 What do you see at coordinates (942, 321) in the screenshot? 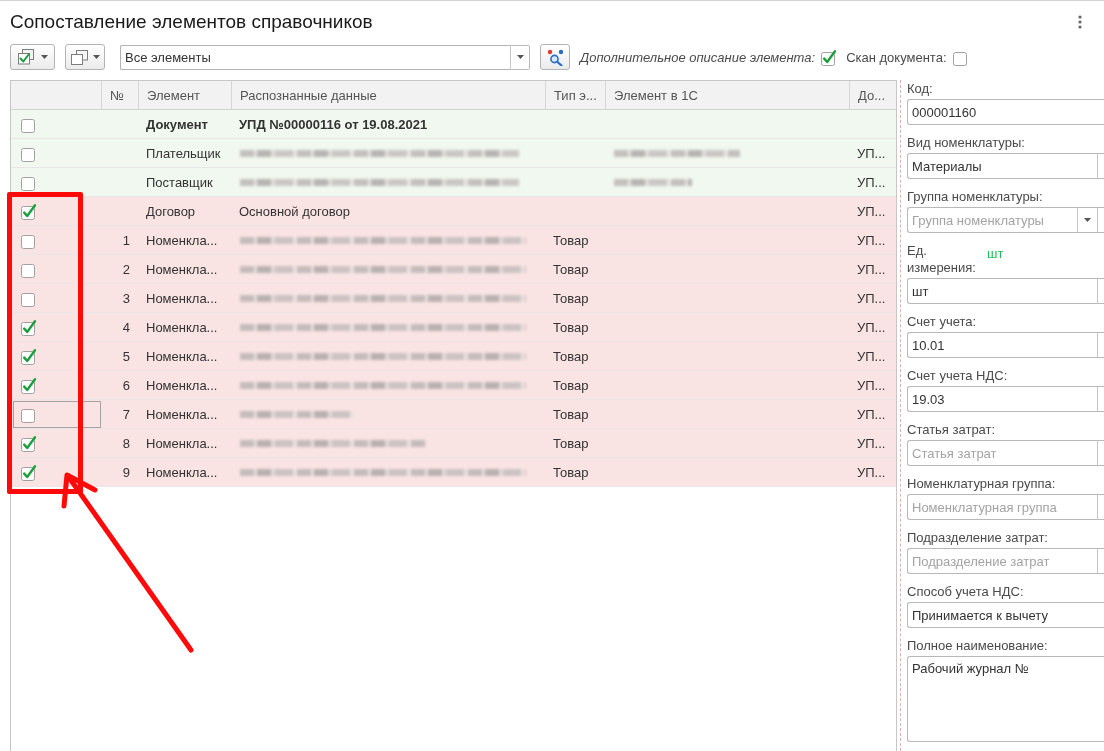
I see `field-label: Счет учета:` at bounding box center [942, 321].